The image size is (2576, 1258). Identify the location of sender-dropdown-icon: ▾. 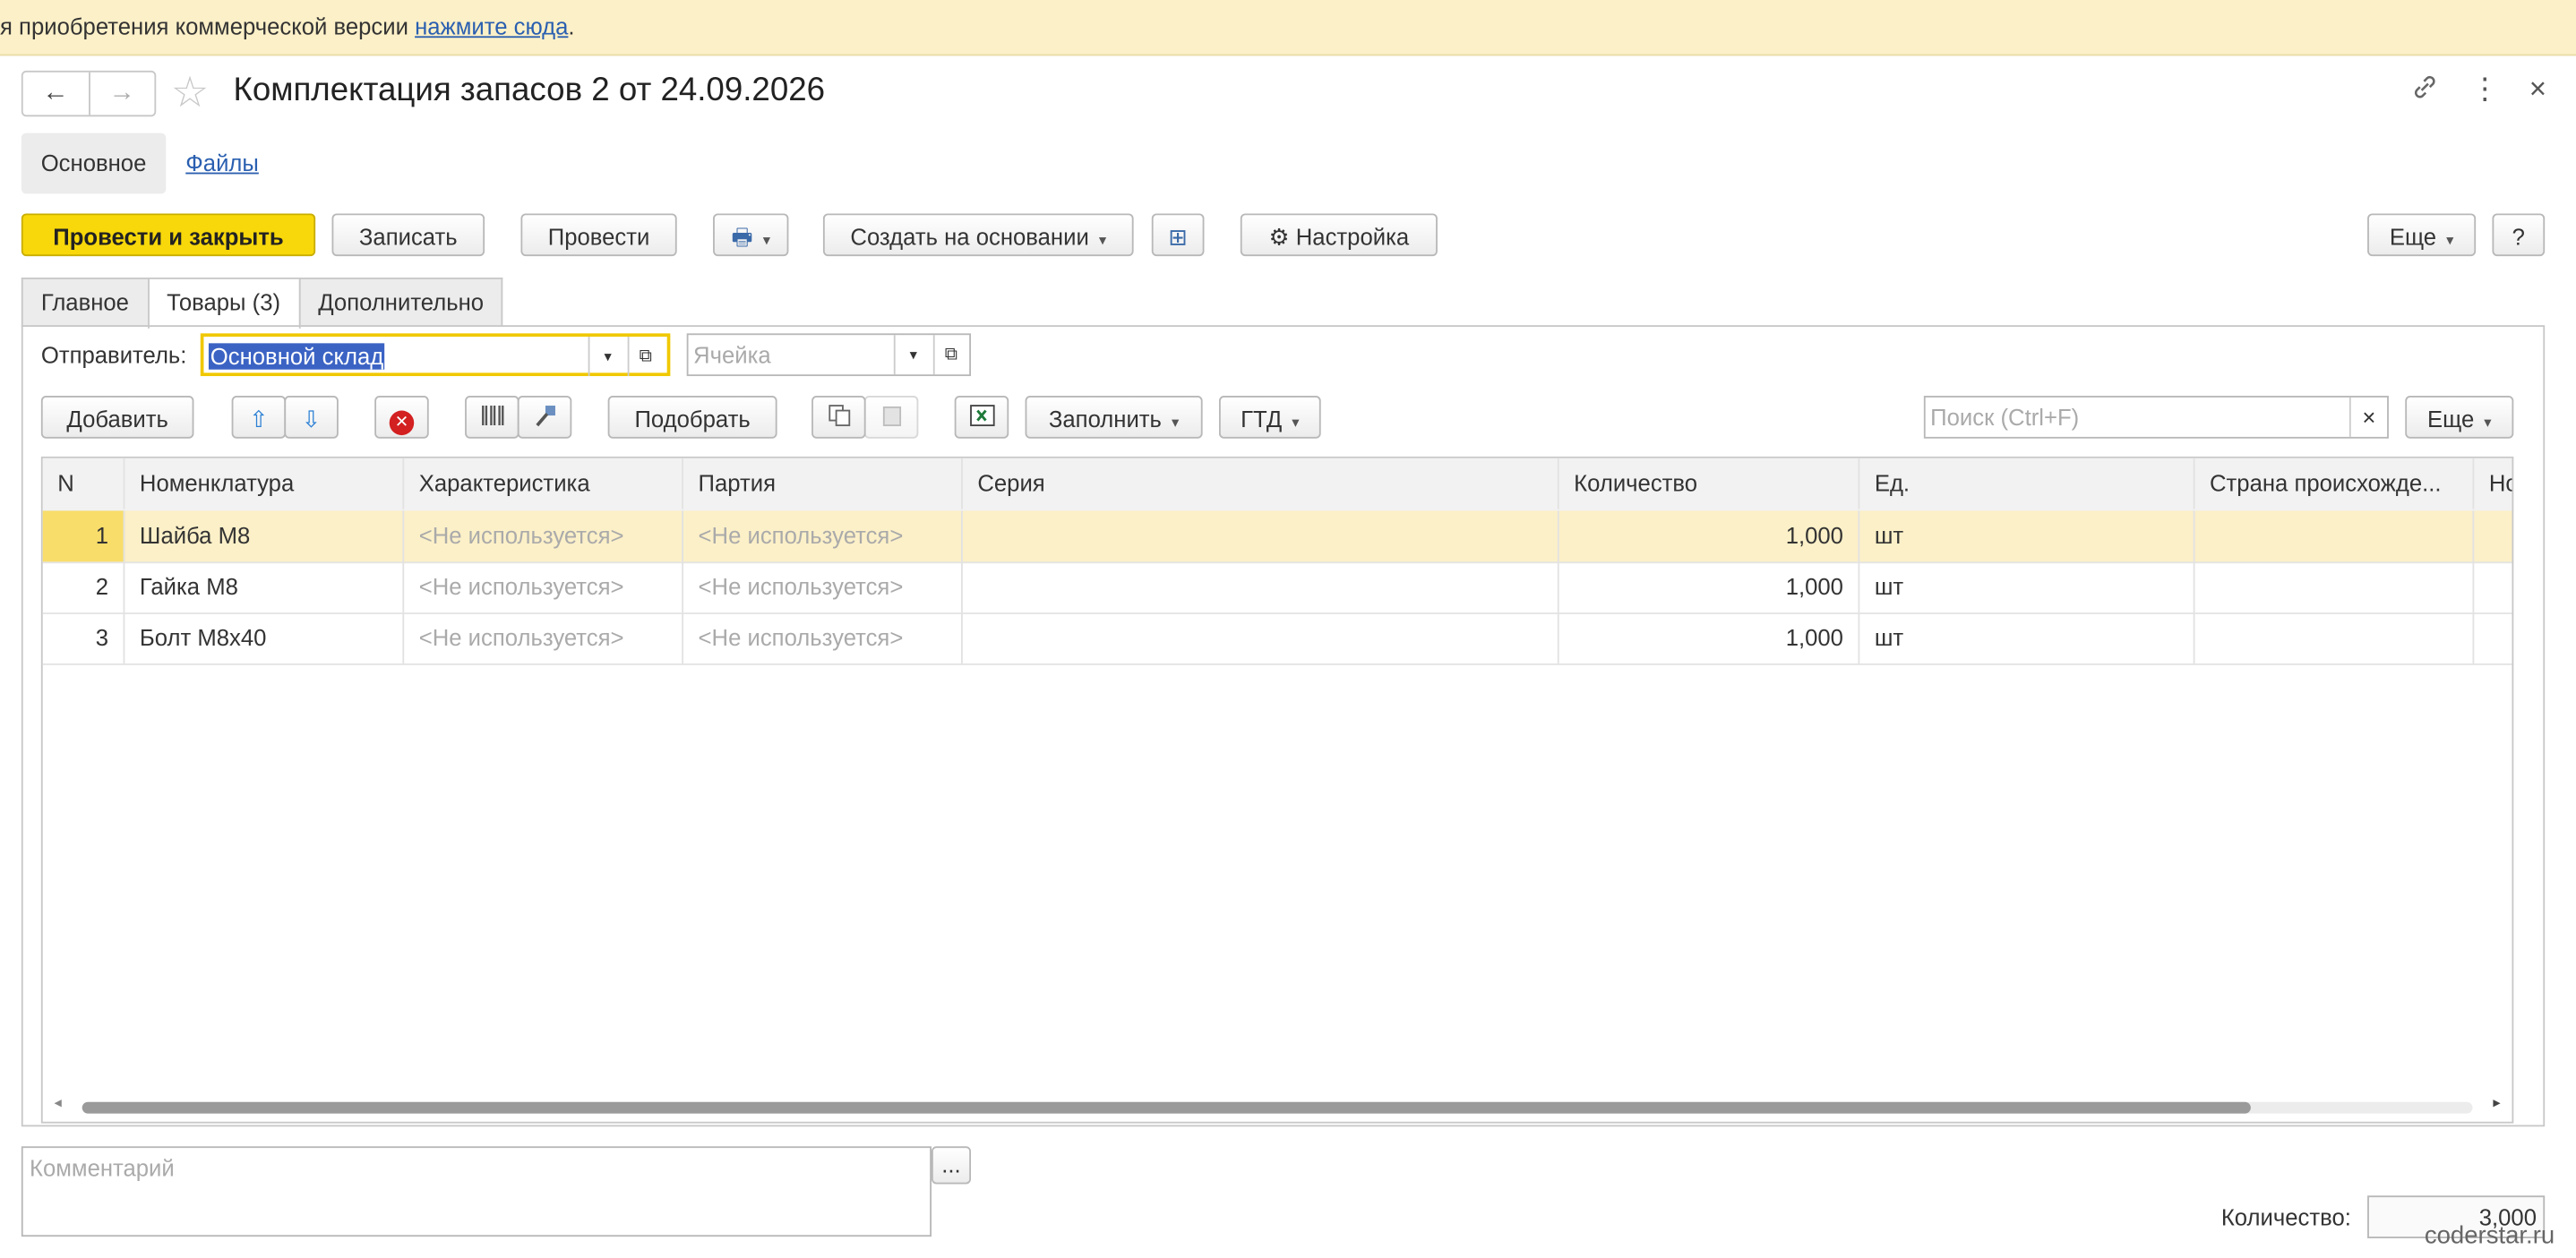
(607, 357).